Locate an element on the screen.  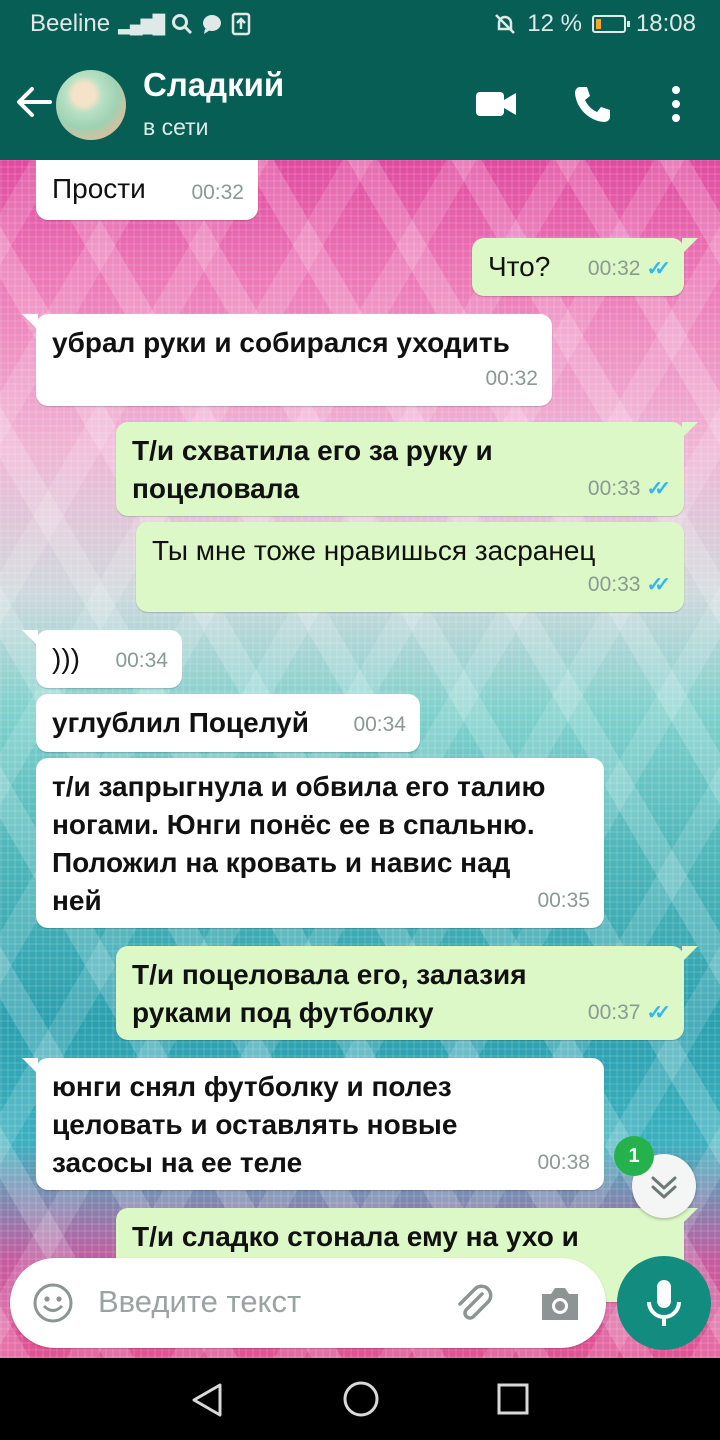
clock: 18:08 is located at coordinates (665, 23).